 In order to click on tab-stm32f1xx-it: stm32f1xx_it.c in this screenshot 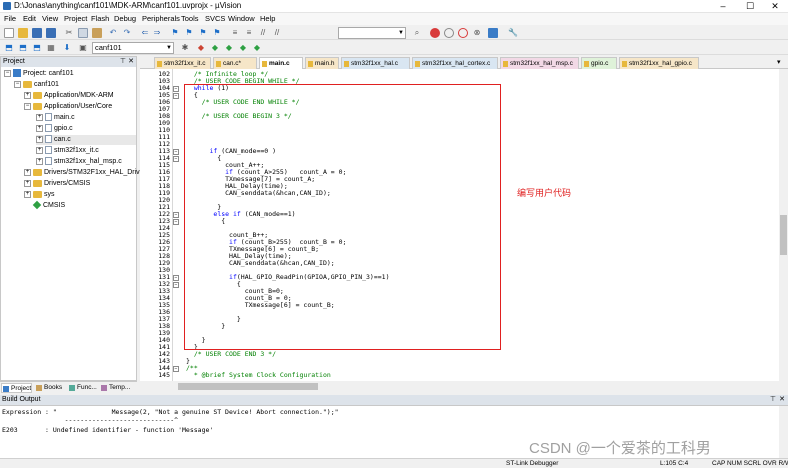, I will do `click(182, 63)`.